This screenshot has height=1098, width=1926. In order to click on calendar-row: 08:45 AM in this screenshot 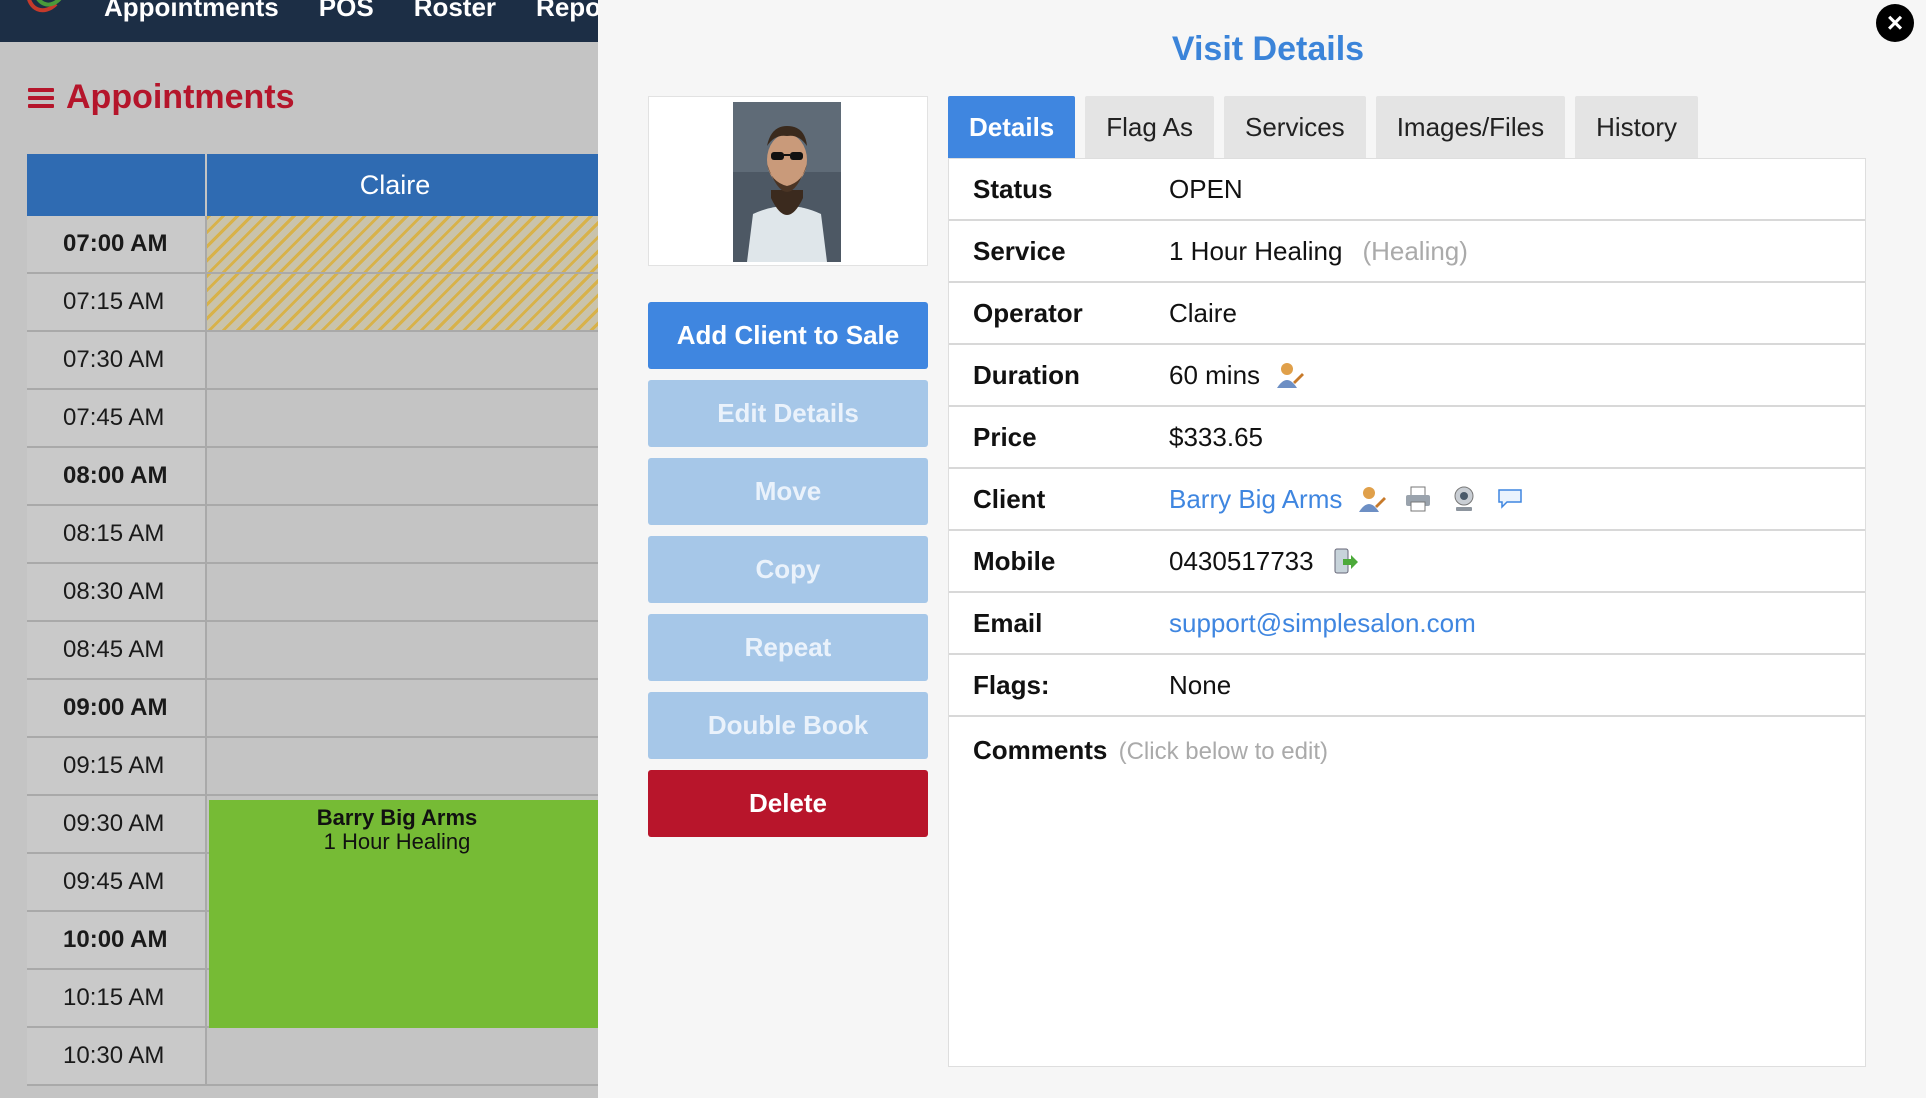, I will do `click(312, 651)`.